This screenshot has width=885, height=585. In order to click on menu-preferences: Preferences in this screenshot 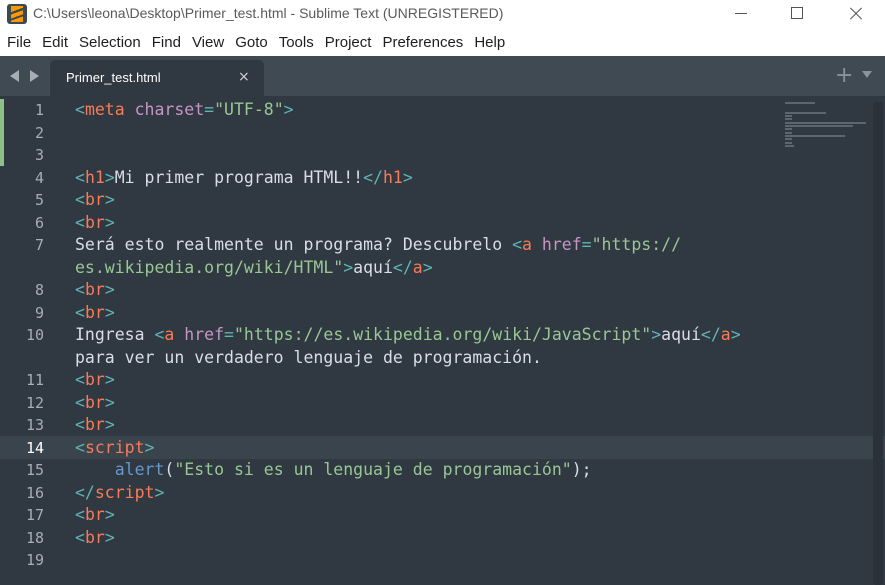, I will do `click(422, 42)`.